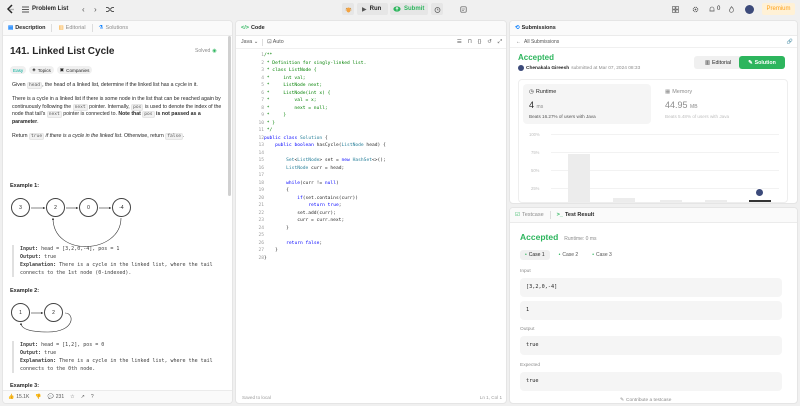 Image resolution: width=800 pixels, height=406 pixels. Describe the element at coordinates (50, 397) in the screenshot. I see `comment-icon: 💬` at that location.